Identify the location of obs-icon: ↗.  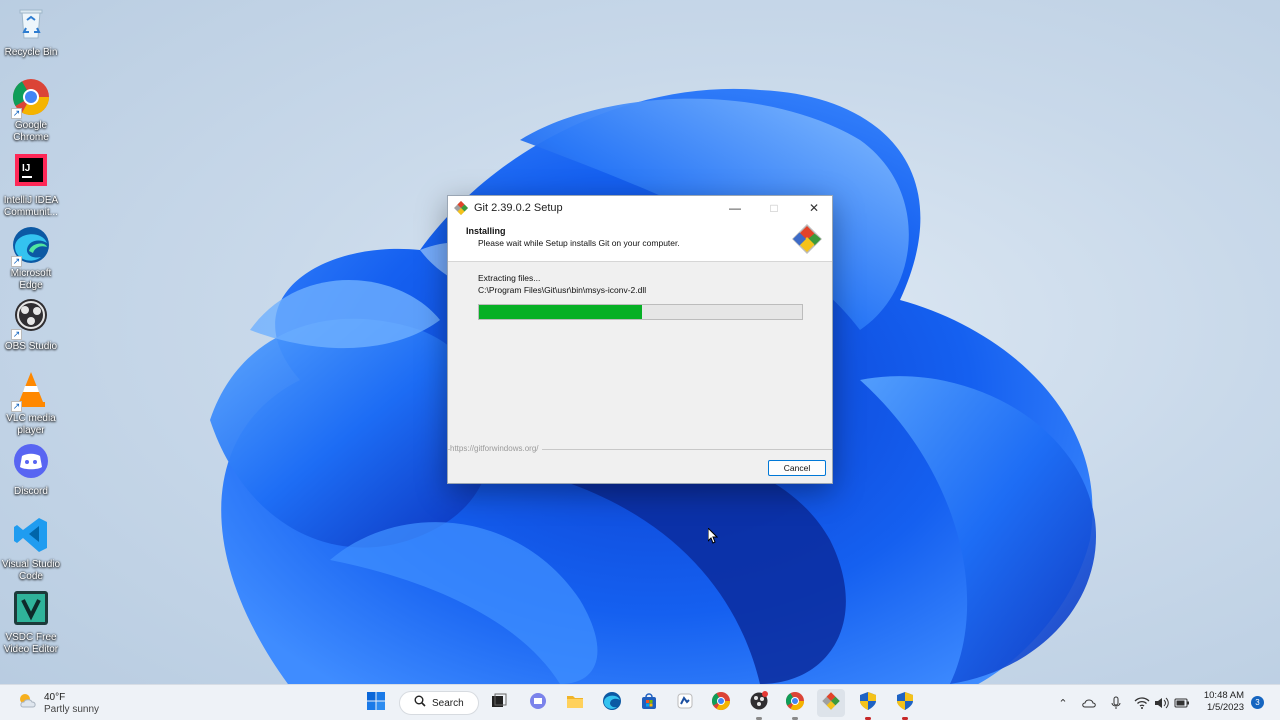
(31, 319).